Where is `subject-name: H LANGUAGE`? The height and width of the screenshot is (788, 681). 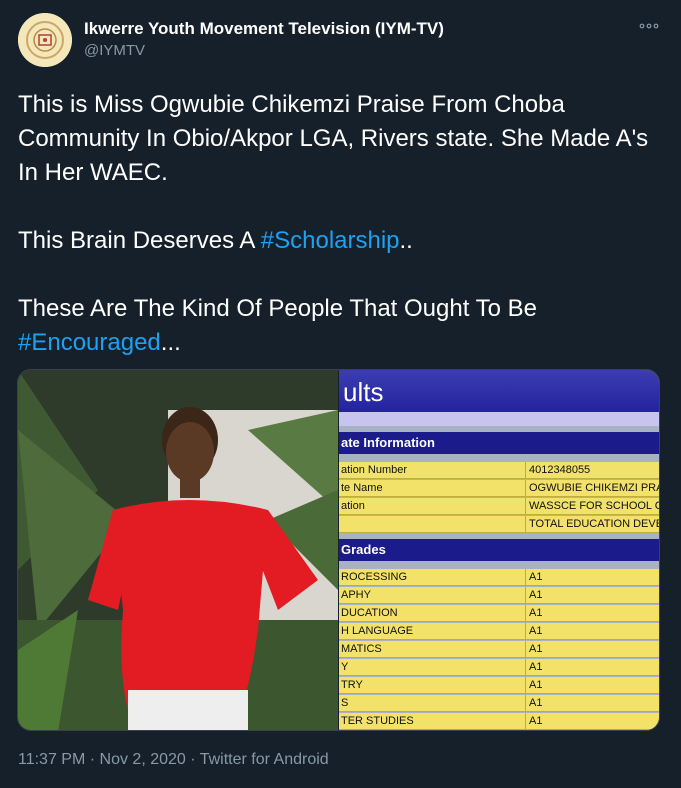
subject-name: H LANGUAGE is located at coordinates (377, 631).